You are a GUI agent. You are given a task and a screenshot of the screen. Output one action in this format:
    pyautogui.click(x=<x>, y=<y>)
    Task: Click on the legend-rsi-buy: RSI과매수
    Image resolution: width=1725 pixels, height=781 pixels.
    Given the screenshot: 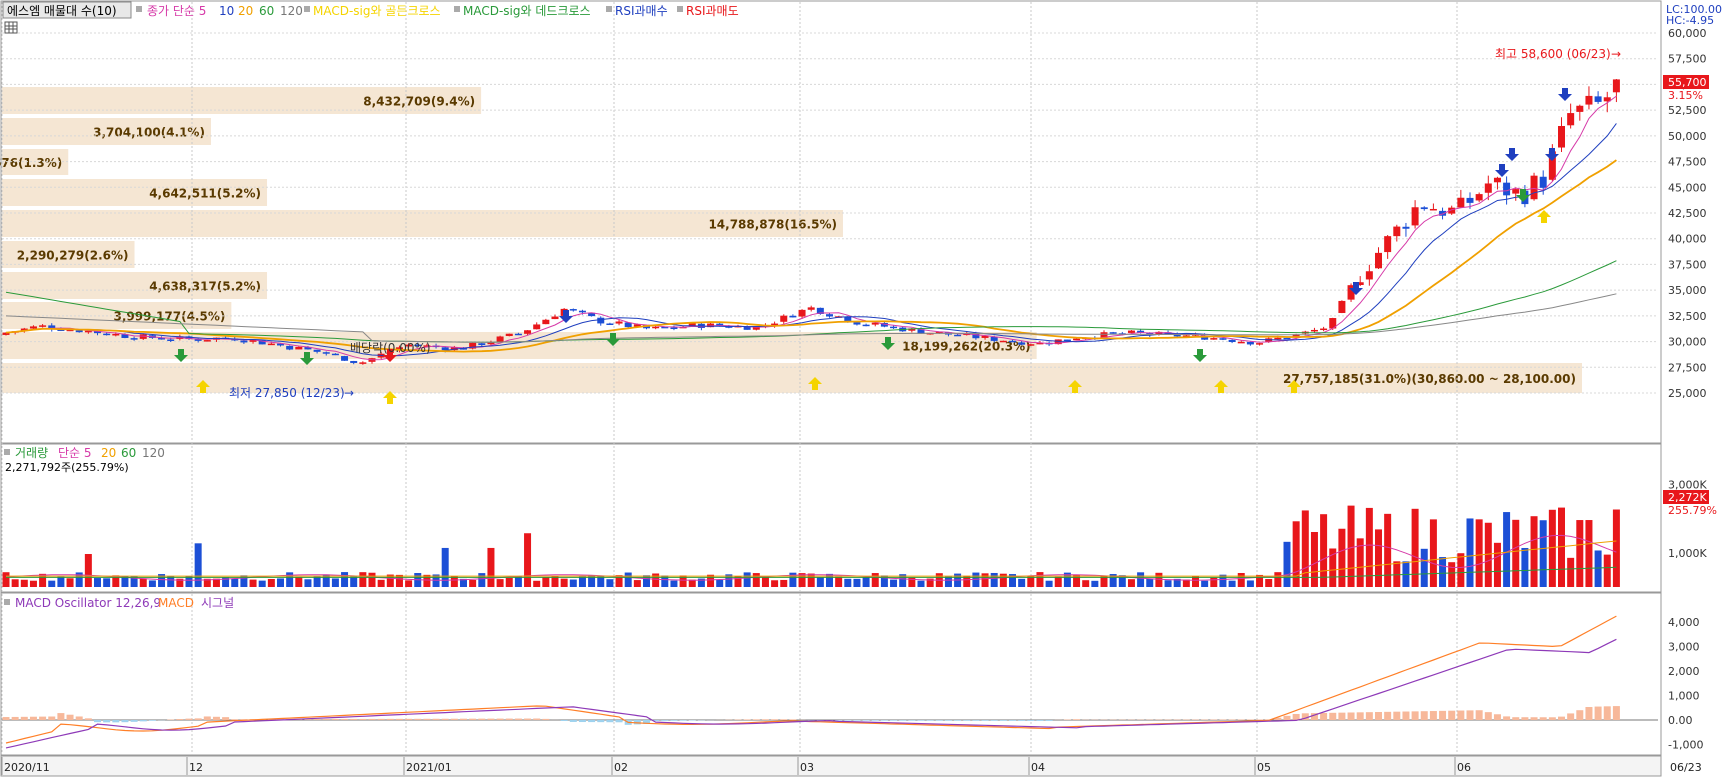 What is the action you would take?
    pyautogui.click(x=641, y=11)
    